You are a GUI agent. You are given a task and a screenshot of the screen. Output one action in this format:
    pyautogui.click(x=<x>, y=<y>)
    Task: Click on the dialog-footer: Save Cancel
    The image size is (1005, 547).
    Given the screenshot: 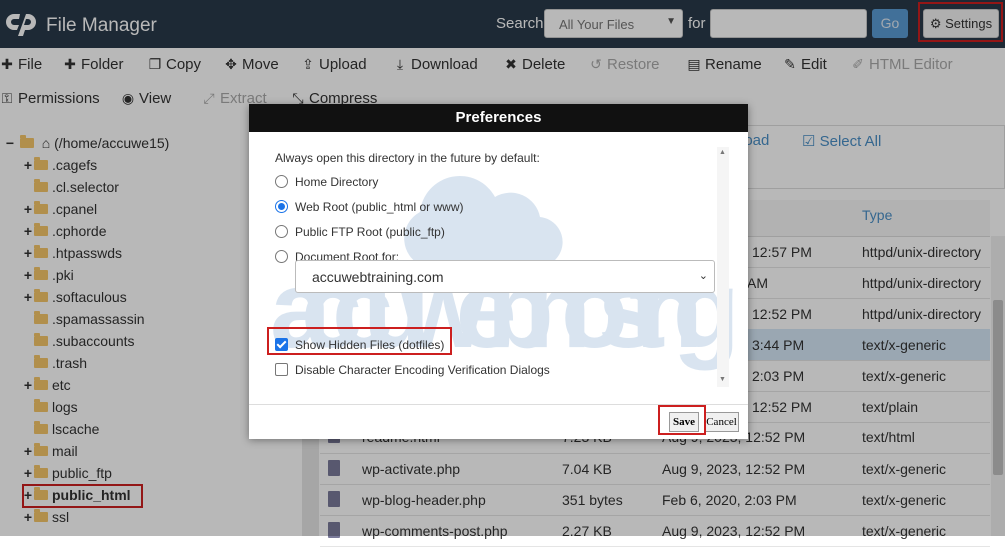 What is the action you would take?
    pyautogui.click(x=498, y=421)
    